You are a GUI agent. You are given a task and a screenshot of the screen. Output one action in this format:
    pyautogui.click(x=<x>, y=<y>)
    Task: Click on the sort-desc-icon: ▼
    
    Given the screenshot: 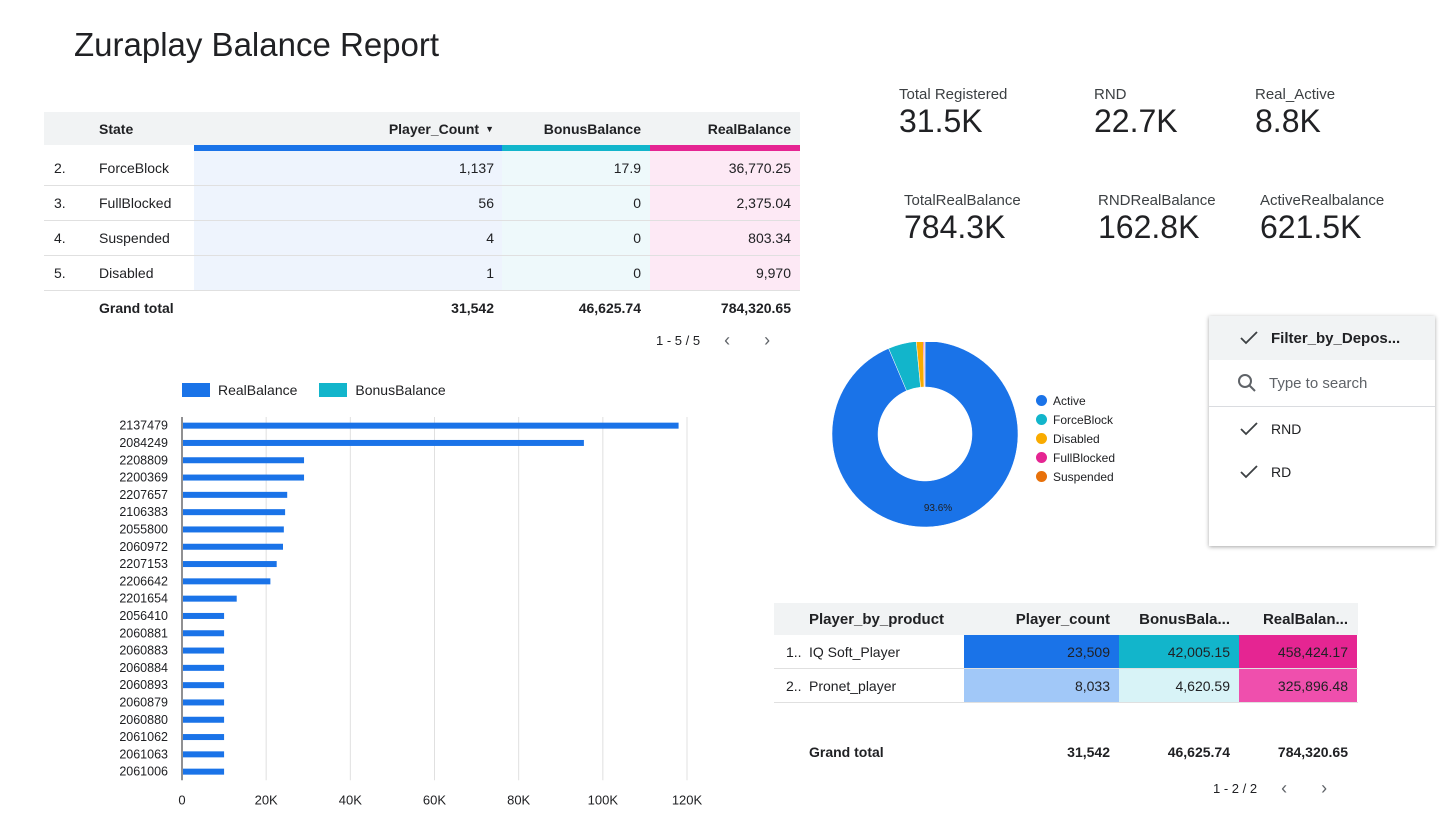 What is the action you would take?
    pyautogui.click(x=489, y=128)
    